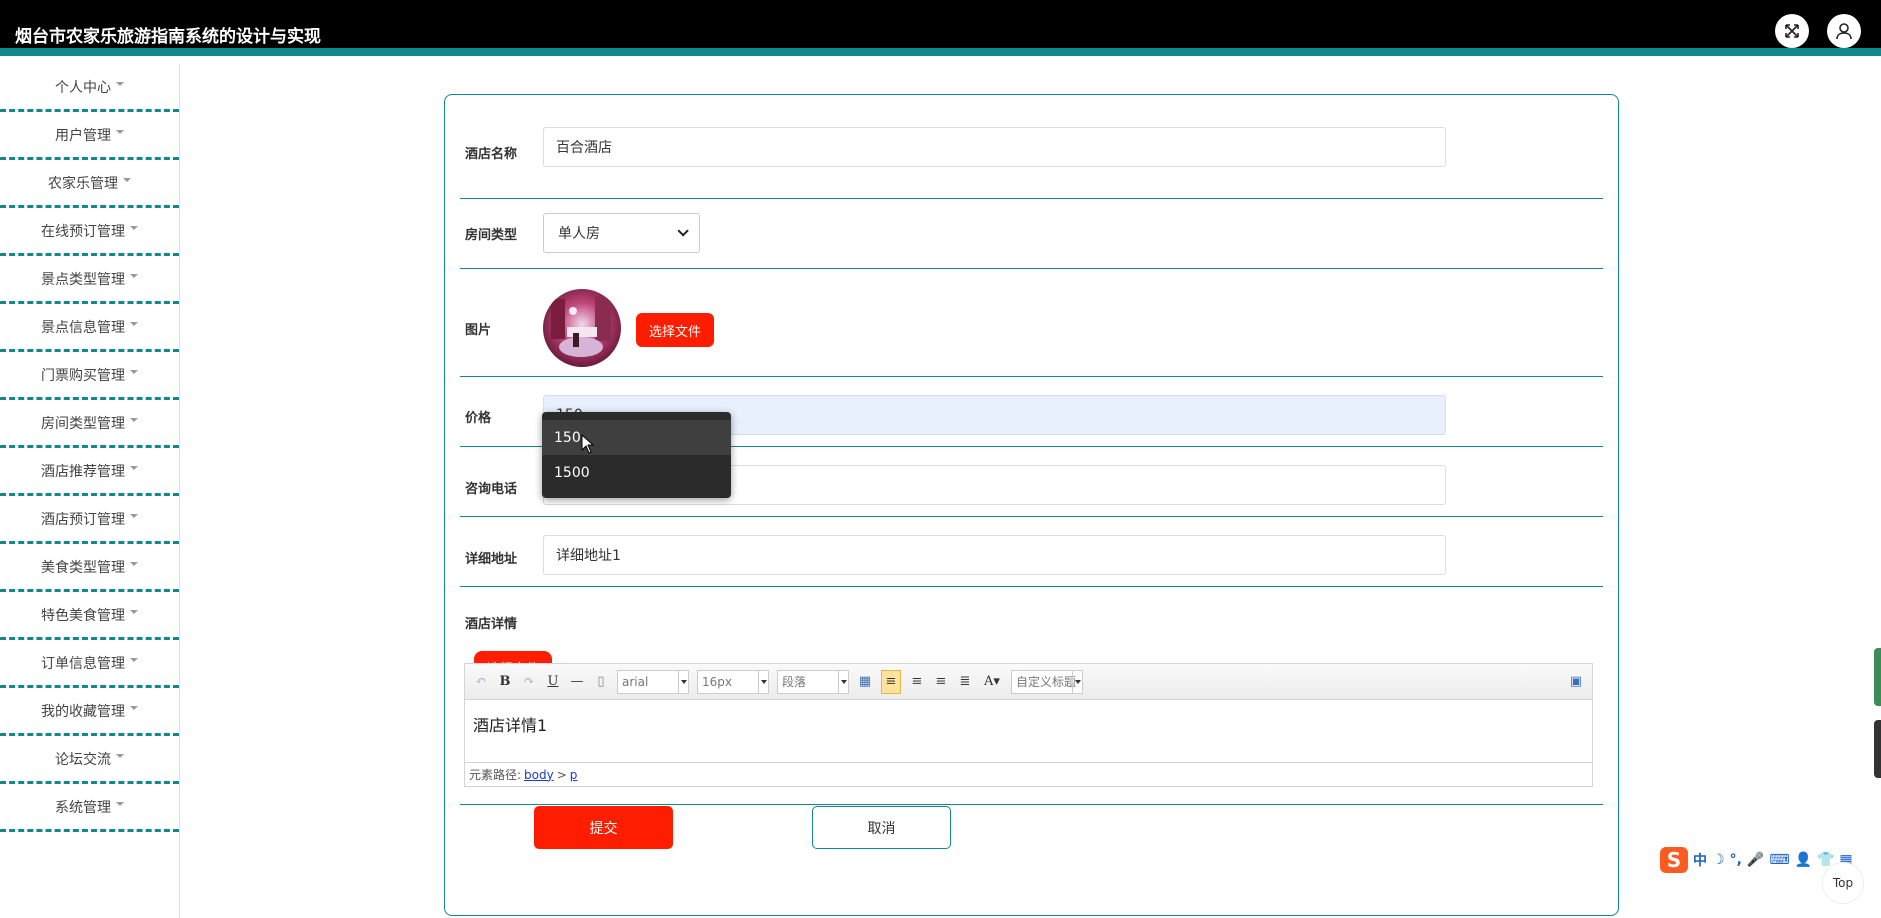  I want to click on align-center-icon: ≡, so click(941, 682).